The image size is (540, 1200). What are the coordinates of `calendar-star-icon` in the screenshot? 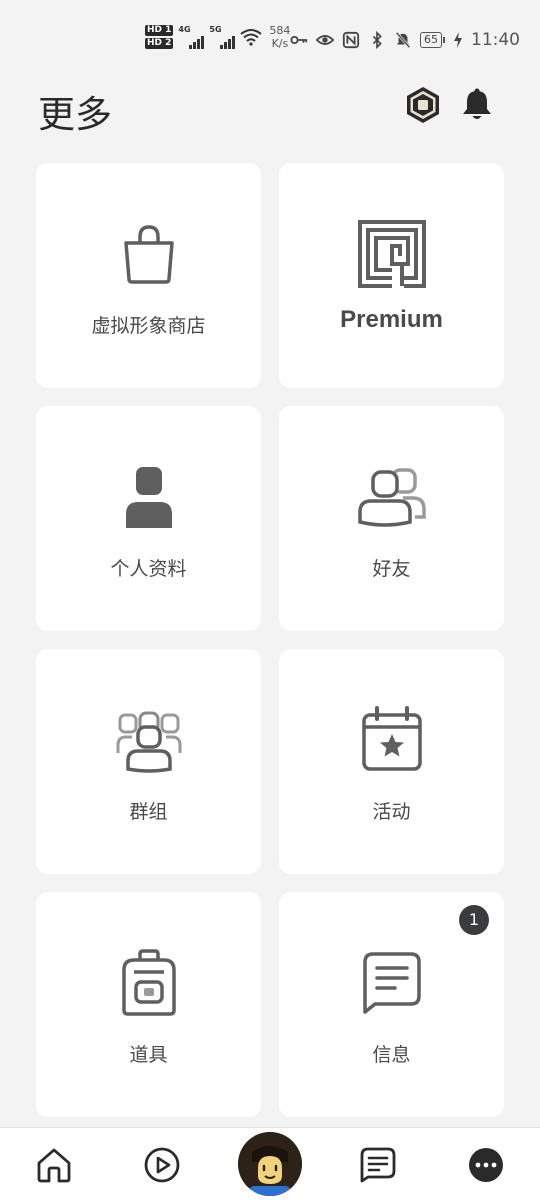 It's located at (391, 738).